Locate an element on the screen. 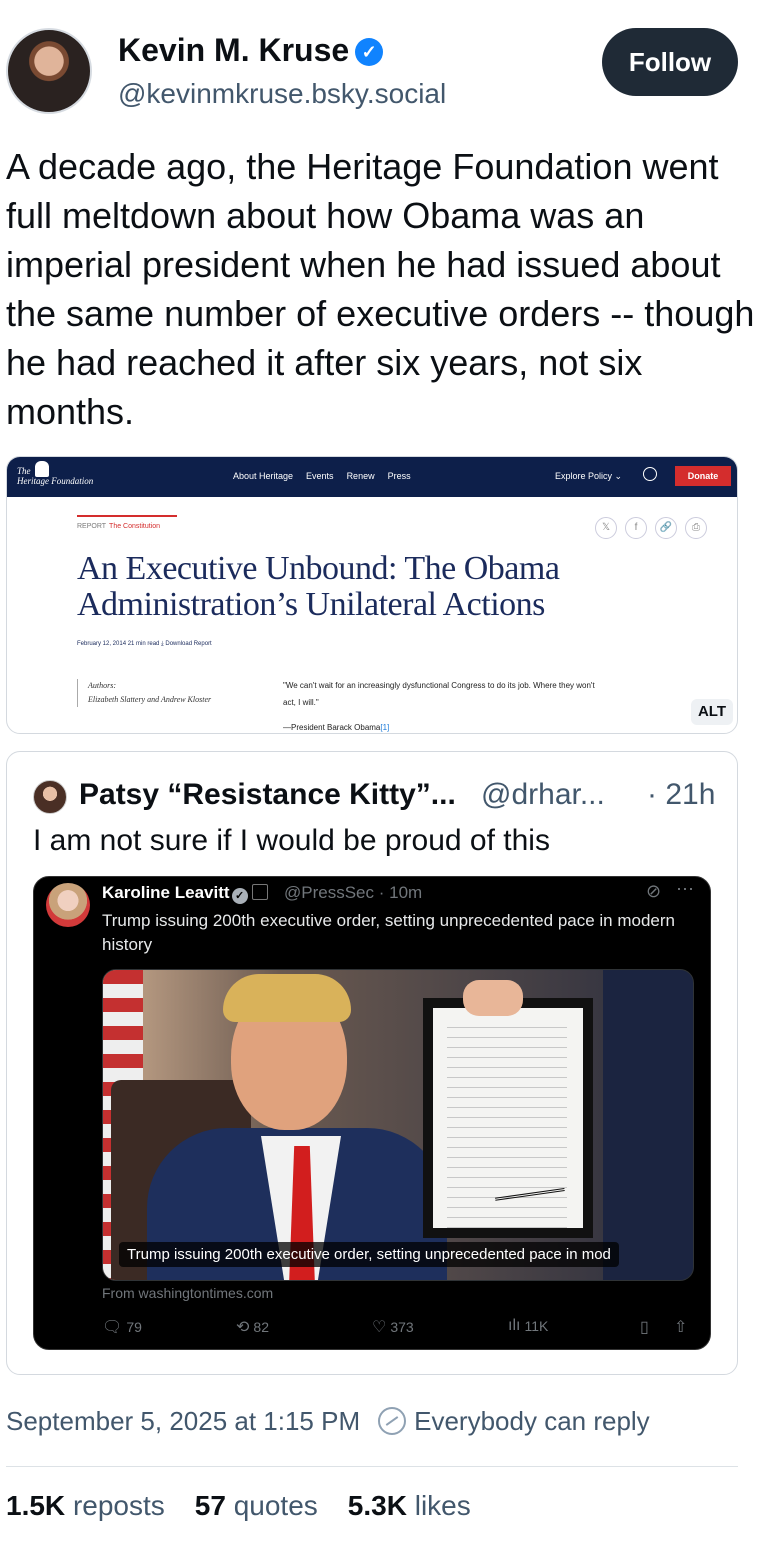  share-icon: ⇧ is located at coordinates (681, 1327).